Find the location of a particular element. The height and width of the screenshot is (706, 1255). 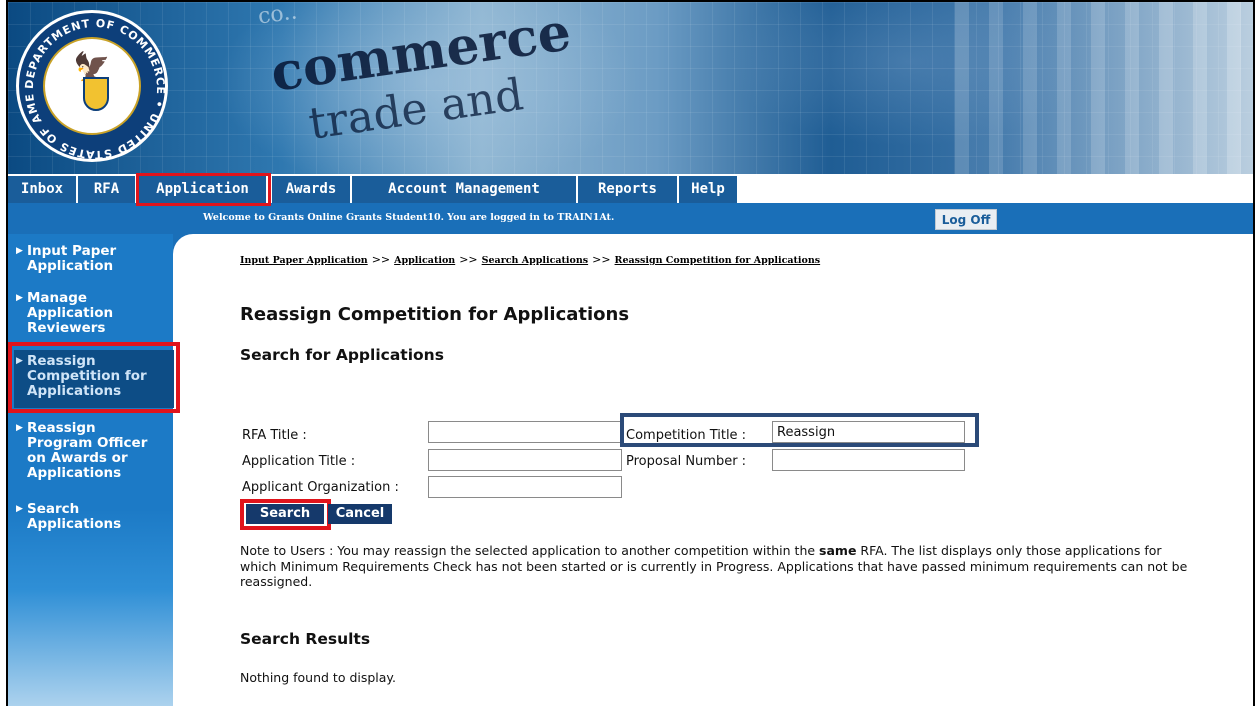

seal-shield-icon is located at coordinates (96, 94).